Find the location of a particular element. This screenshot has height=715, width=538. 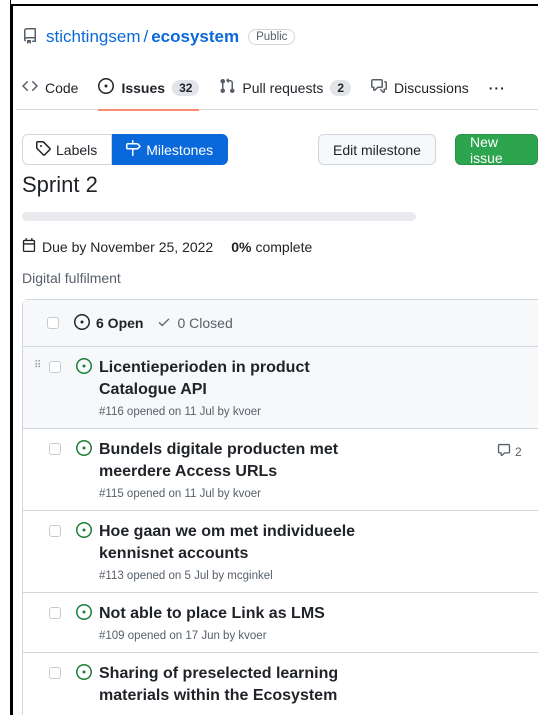

more-tabs-icon: ··· is located at coordinates (497, 88).